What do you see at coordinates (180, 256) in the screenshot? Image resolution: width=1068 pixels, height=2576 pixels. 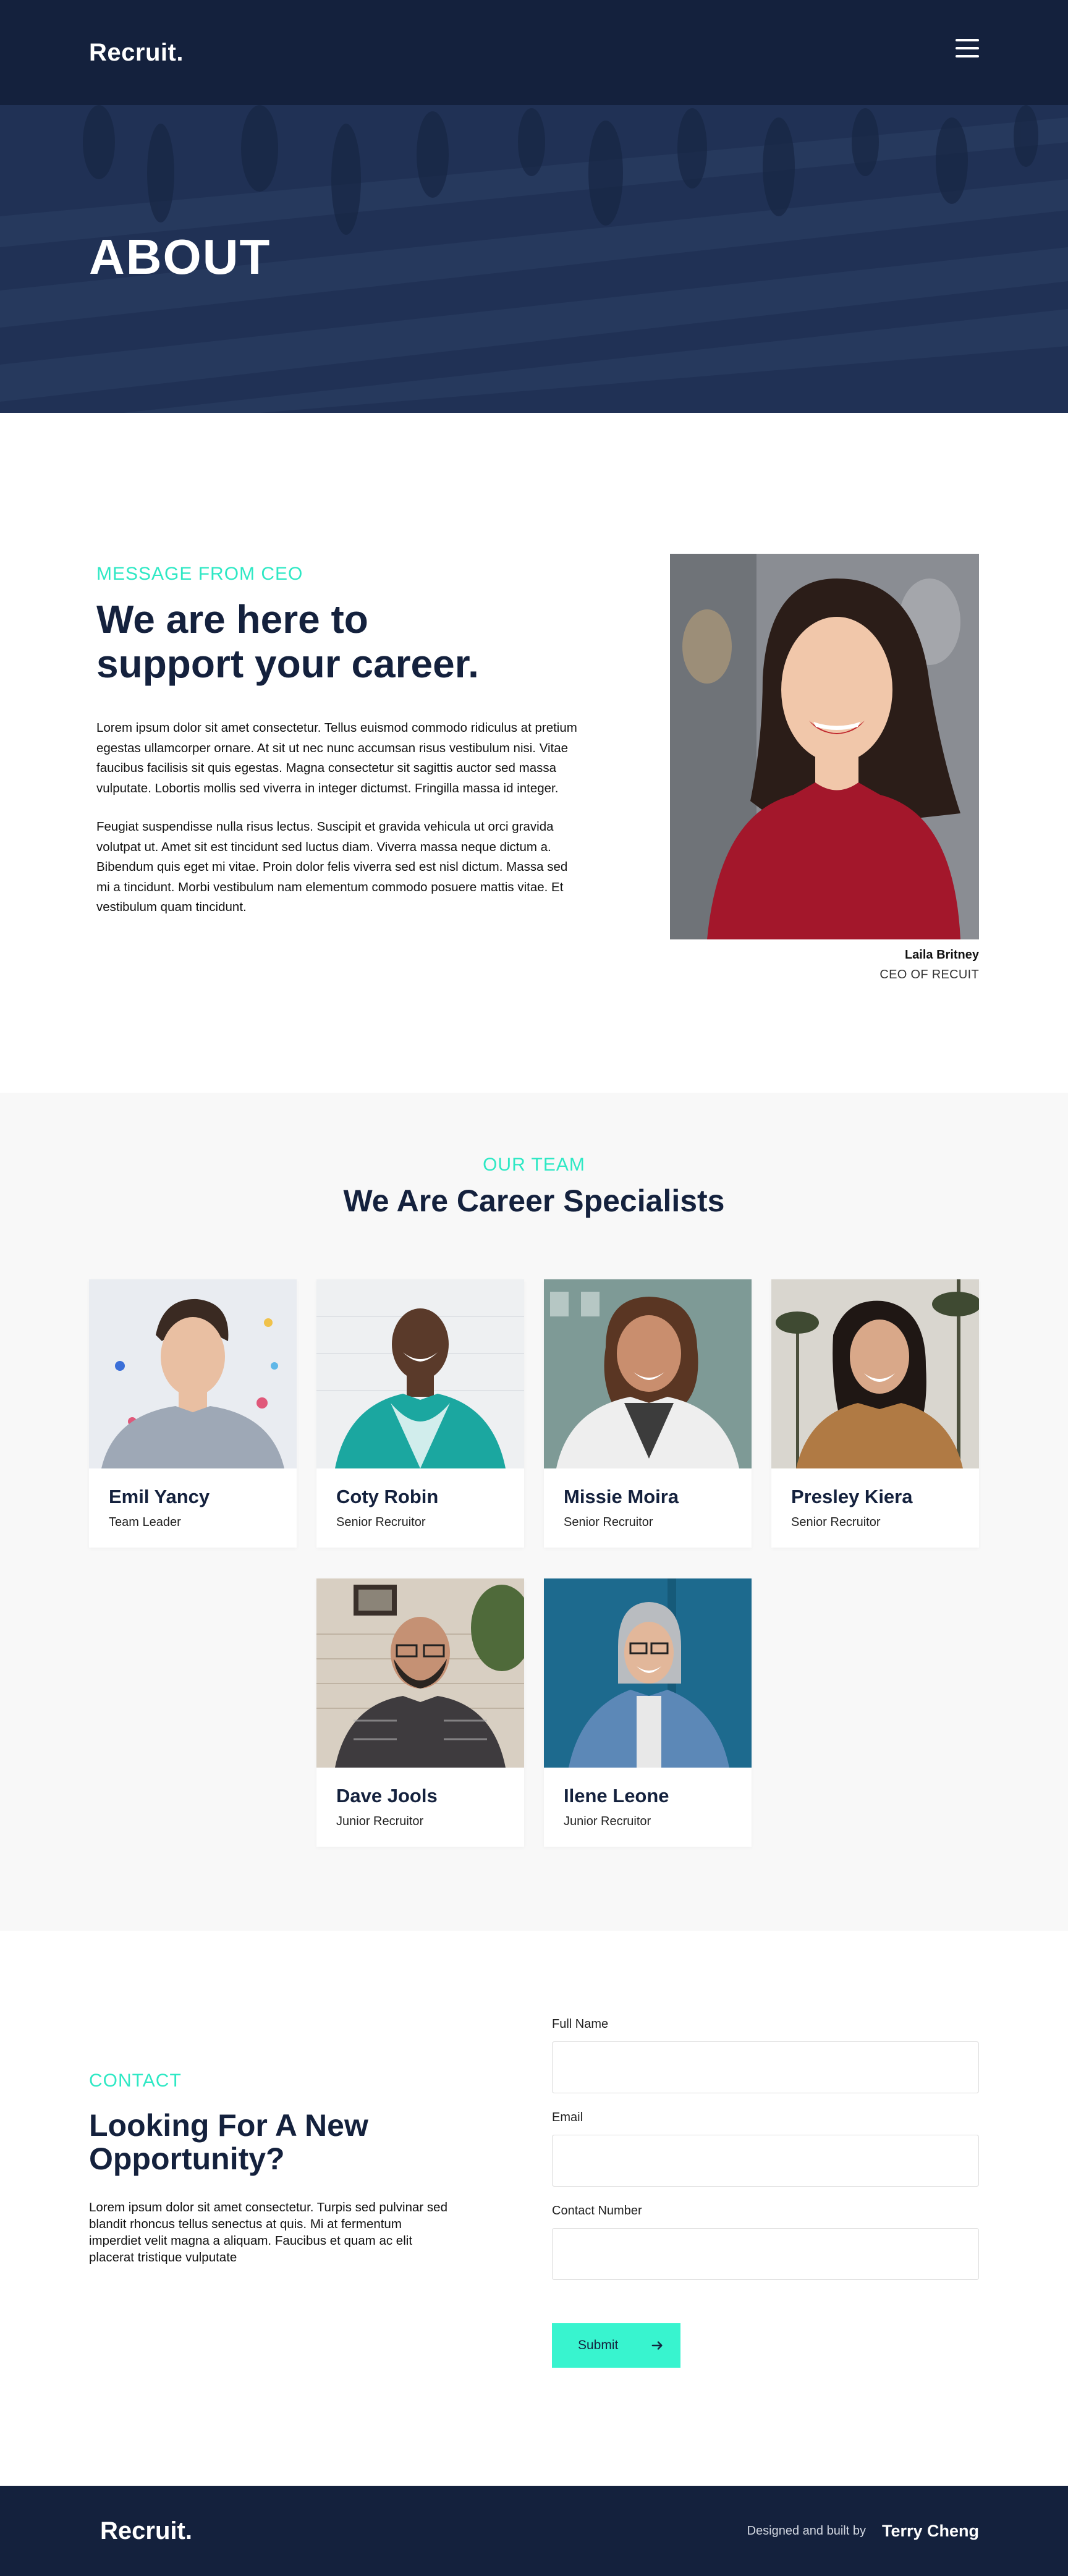 I see `page-title: ABOUT` at bounding box center [180, 256].